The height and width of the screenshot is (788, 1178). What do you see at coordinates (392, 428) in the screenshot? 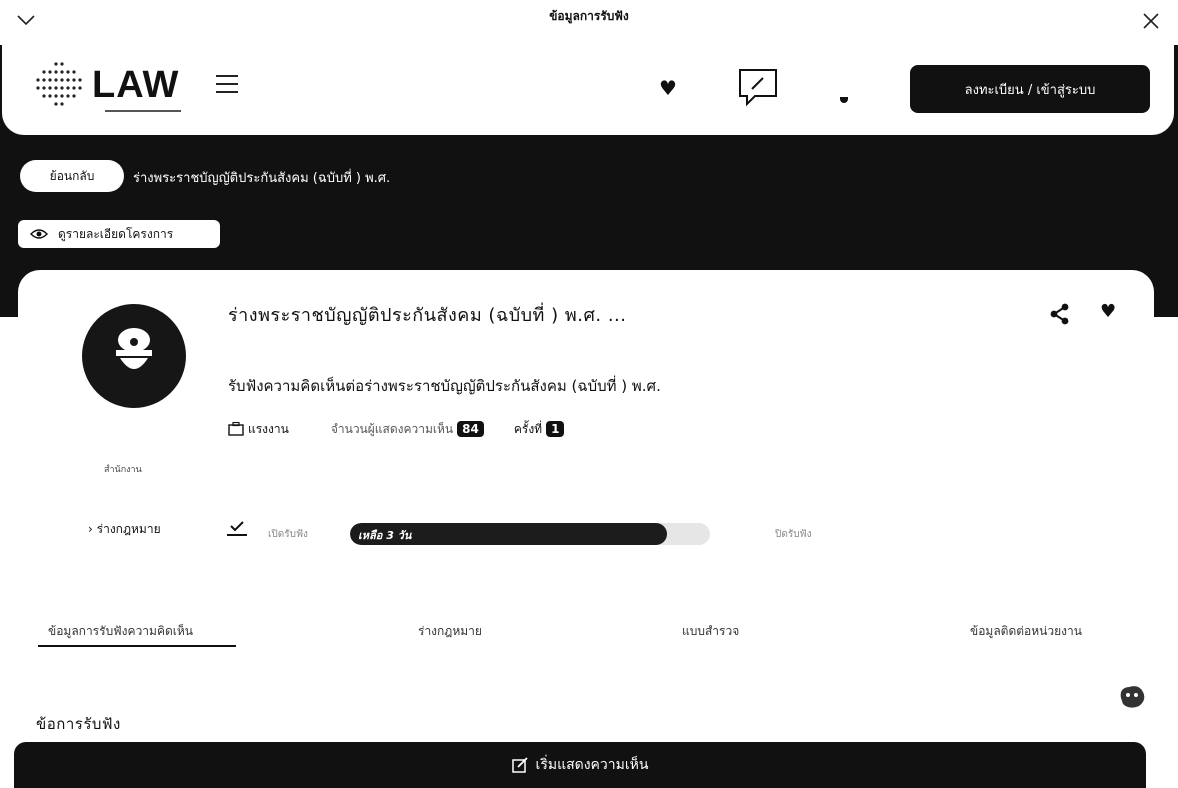
I see `responses-label: จำนวนผู้แสดงความเห็น` at bounding box center [392, 428].